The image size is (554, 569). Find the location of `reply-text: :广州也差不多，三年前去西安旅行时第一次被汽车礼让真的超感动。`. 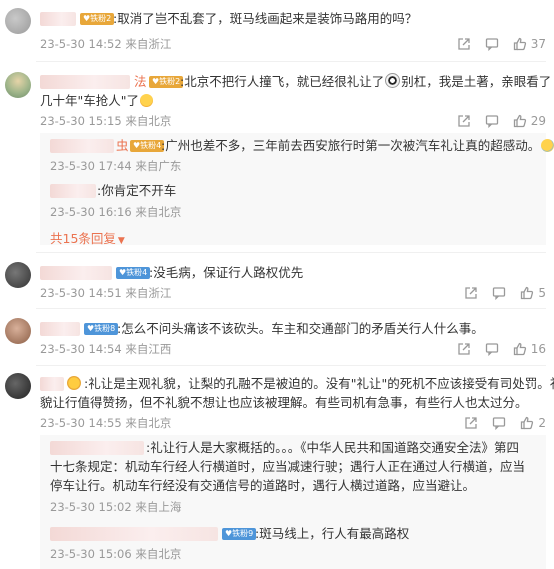

reply-text: :广州也差不多，三年前去西安旅行时第一次被汽车礼让真的超感动。 is located at coordinates (357, 145).